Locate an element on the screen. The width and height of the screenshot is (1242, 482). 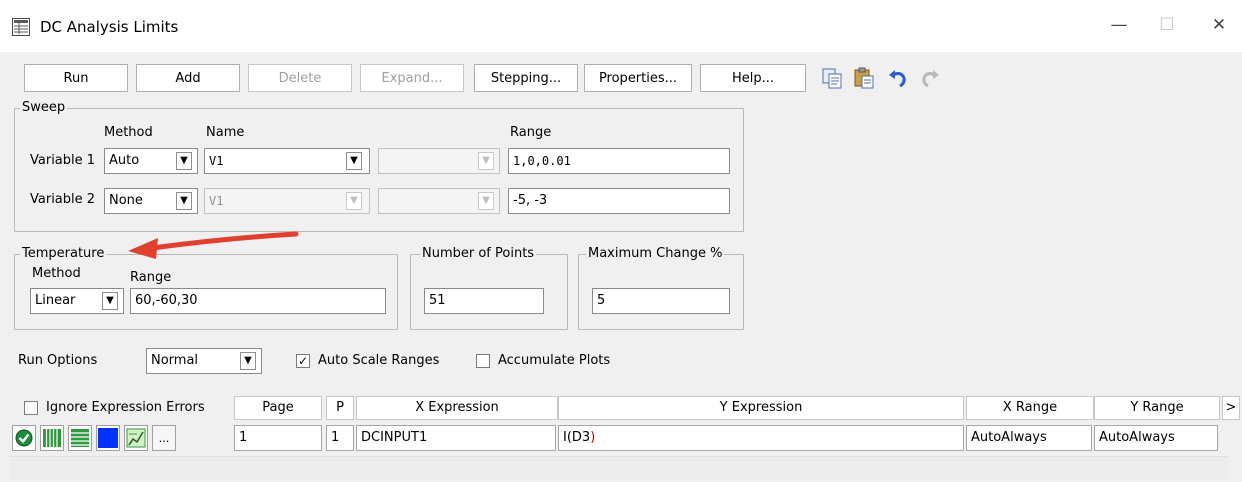
p-cell: 1 is located at coordinates (340, 438).